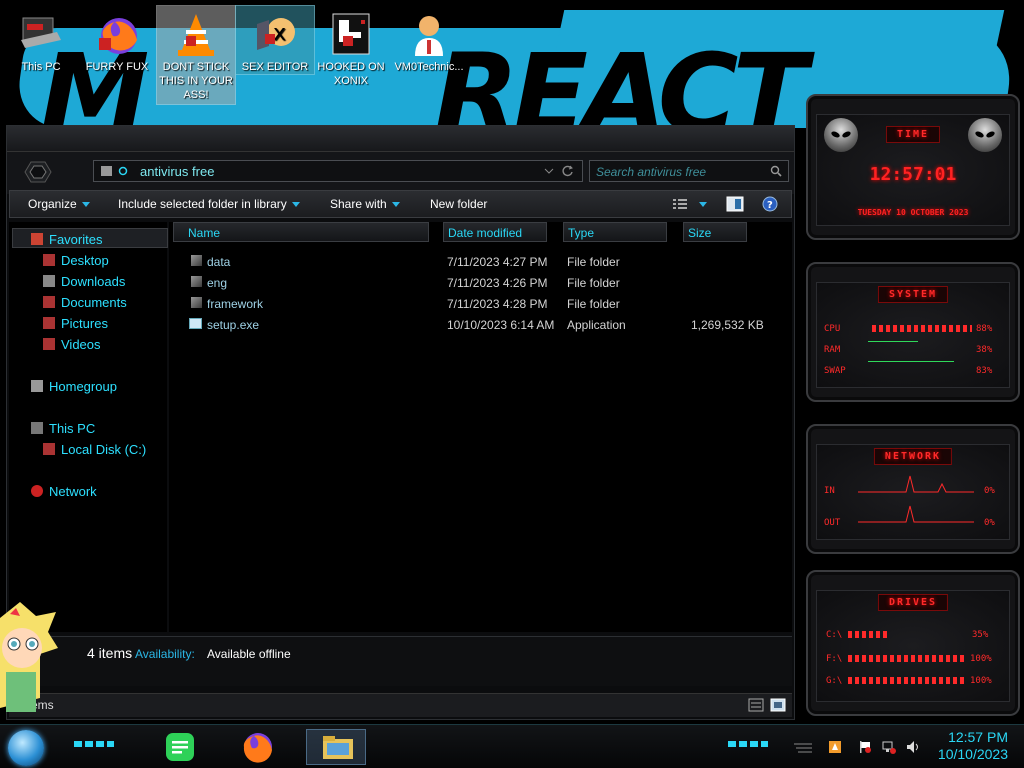 The height and width of the screenshot is (768, 1024). Describe the element at coordinates (37, 428) in the screenshot. I see `computer-icon` at that location.